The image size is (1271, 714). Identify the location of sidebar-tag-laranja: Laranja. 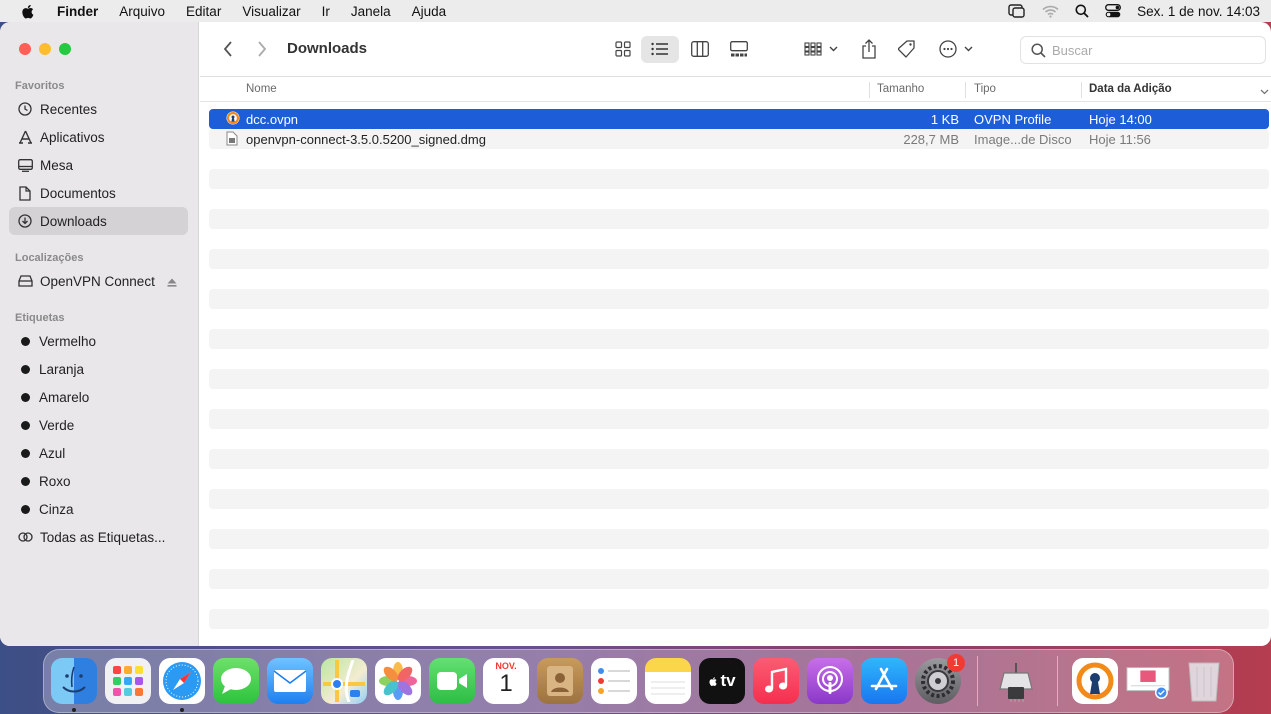
(98, 369).